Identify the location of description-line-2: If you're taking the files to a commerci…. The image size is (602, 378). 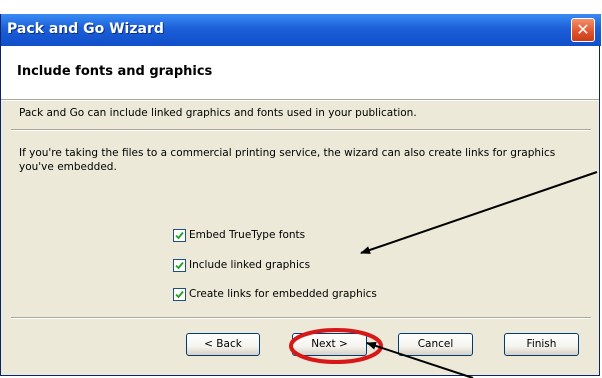
(287, 160).